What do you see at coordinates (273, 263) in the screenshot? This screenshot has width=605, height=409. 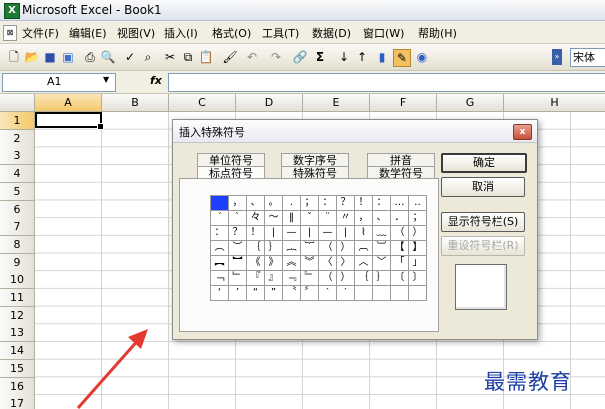 I see `symbol-cell: 》` at bounding box center [273, 263].